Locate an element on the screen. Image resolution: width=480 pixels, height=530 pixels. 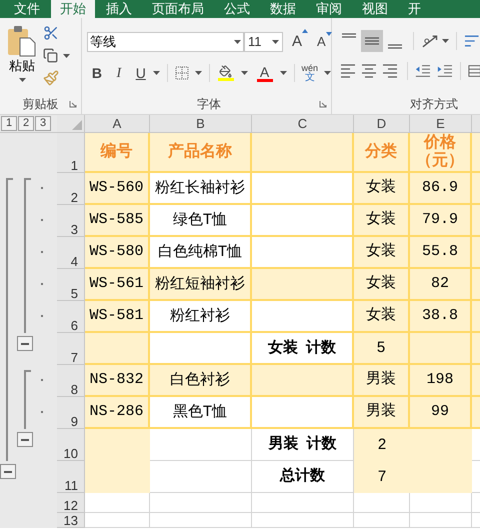
fill-color-button is located at coordinates (225, 73).